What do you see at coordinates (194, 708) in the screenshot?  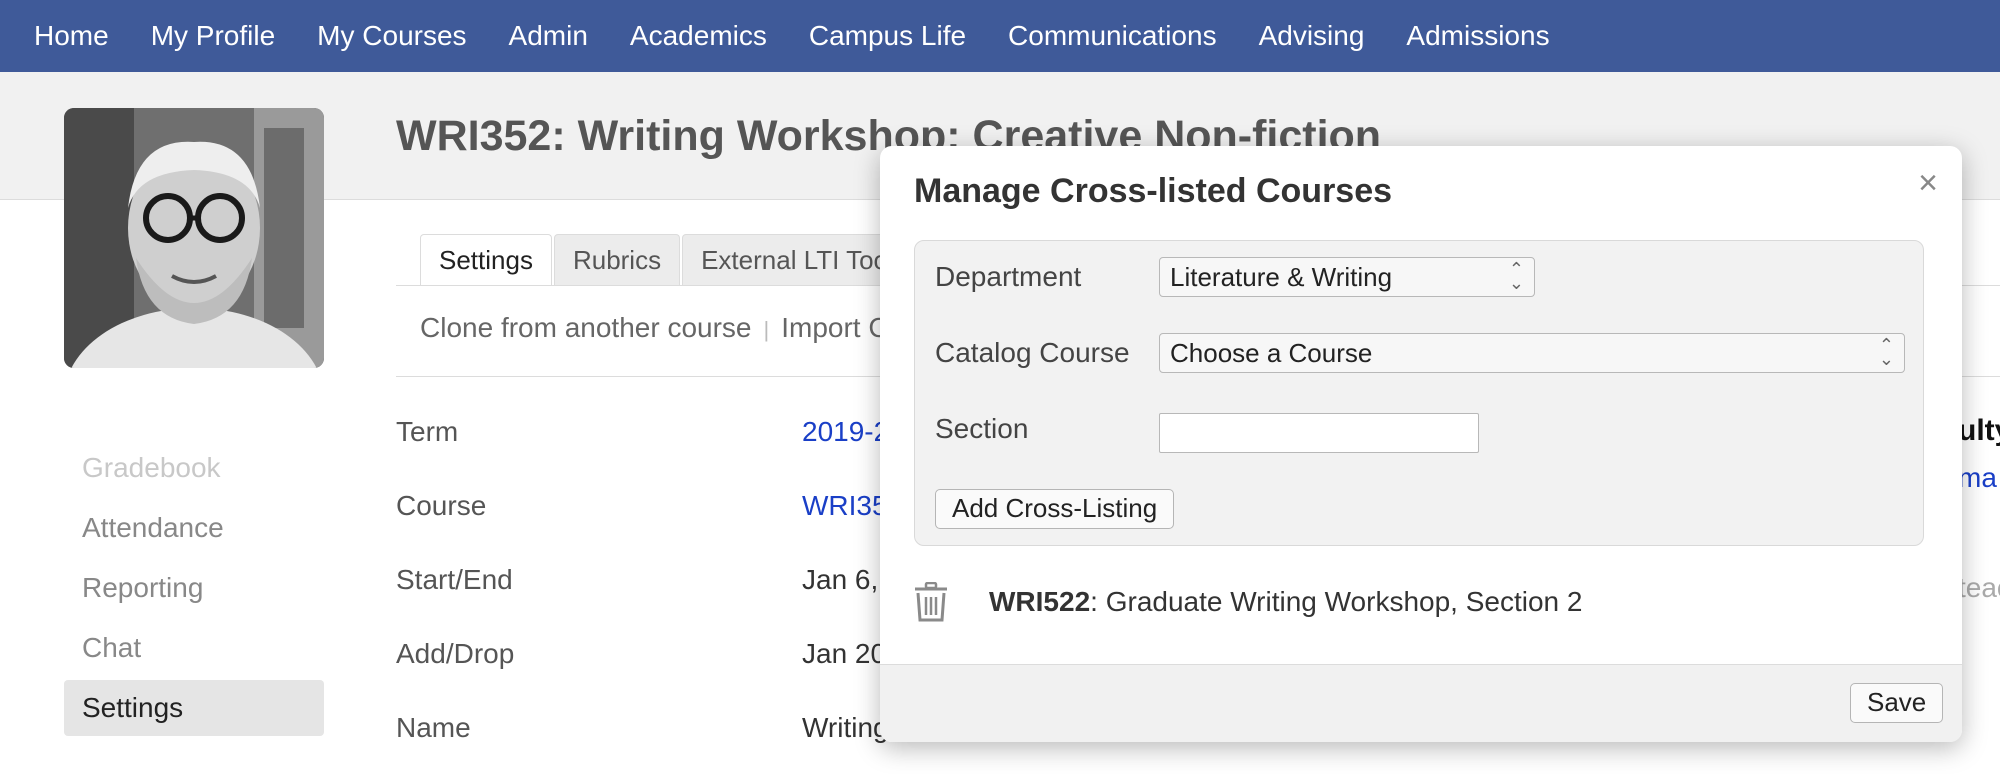 I see `sidebar-item-settings: Settings` at bounding box center [194, 708].